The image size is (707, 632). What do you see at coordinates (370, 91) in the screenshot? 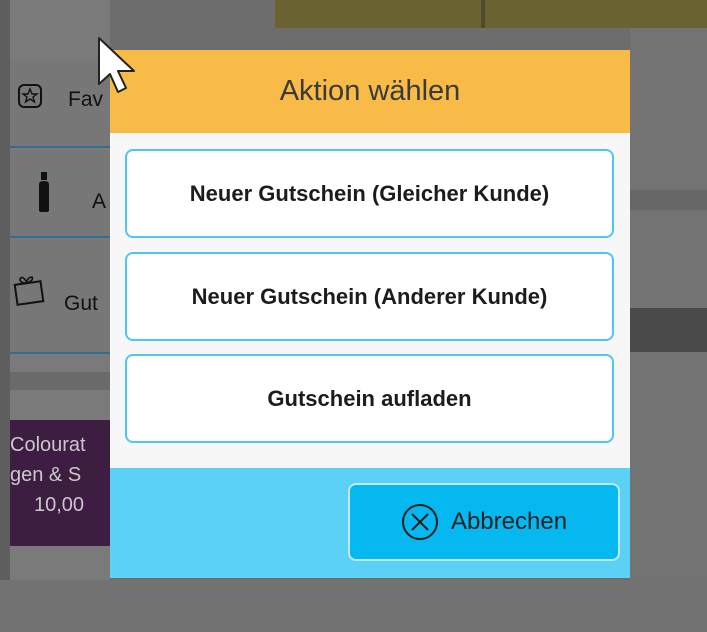
I see `dialog-title: Aktion wählen` at bounding box center [370, 91].